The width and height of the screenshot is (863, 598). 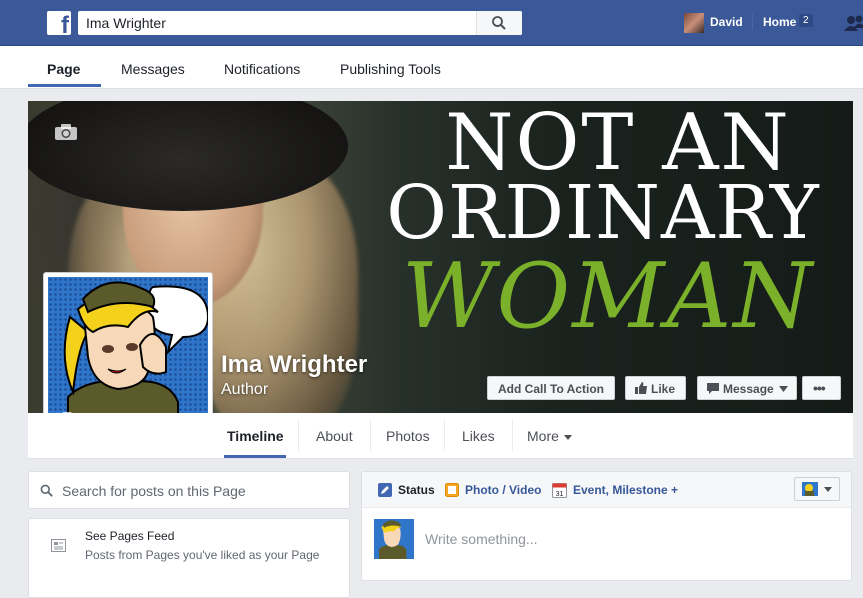 I want to click on home-count-badge: 2, so click(x=806, y=20).